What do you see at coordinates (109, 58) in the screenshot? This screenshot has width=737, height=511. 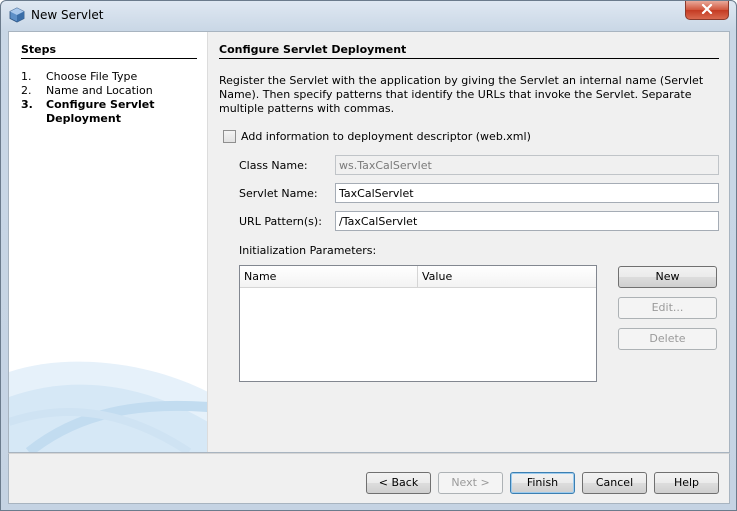 I see `steps-divider` at bounding box center [109, 58].